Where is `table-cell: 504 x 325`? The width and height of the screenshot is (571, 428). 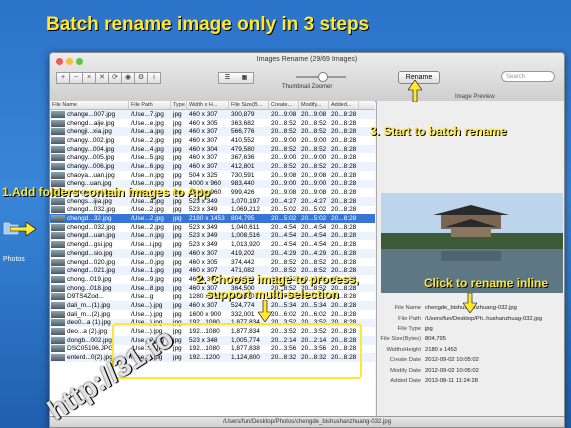
table-cell: 504 x 325 is located at coordinates (203, 175).